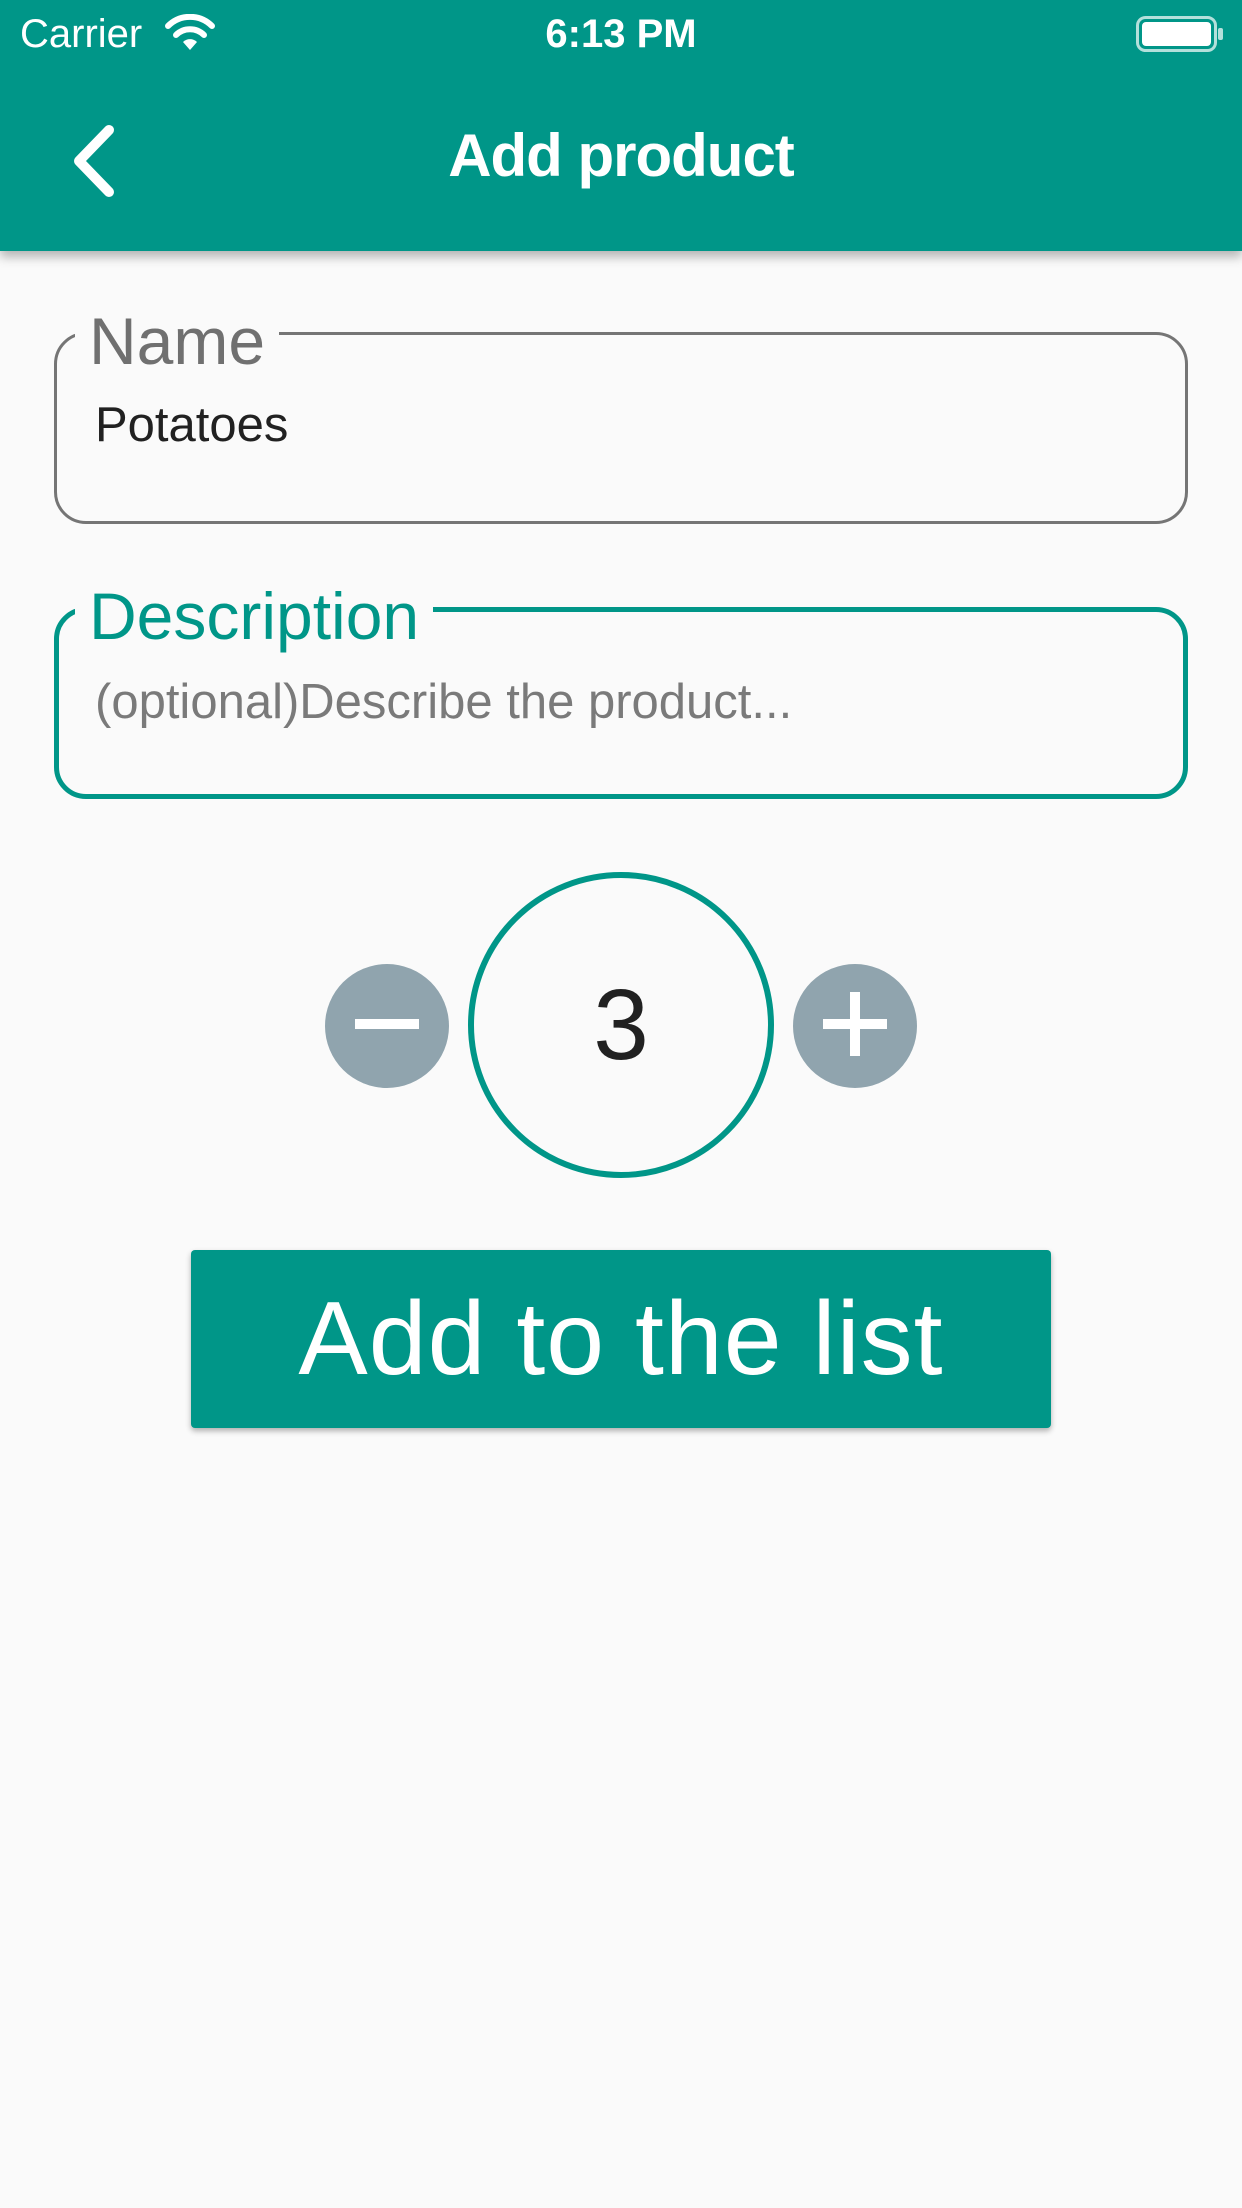 Image resolution: width=1242 pixels, height=2208 pixels. What do you see at coordinates (191, 425) in the screenshot?
I see `name-field-value: Potatoes` at bounding box center [191, 425].